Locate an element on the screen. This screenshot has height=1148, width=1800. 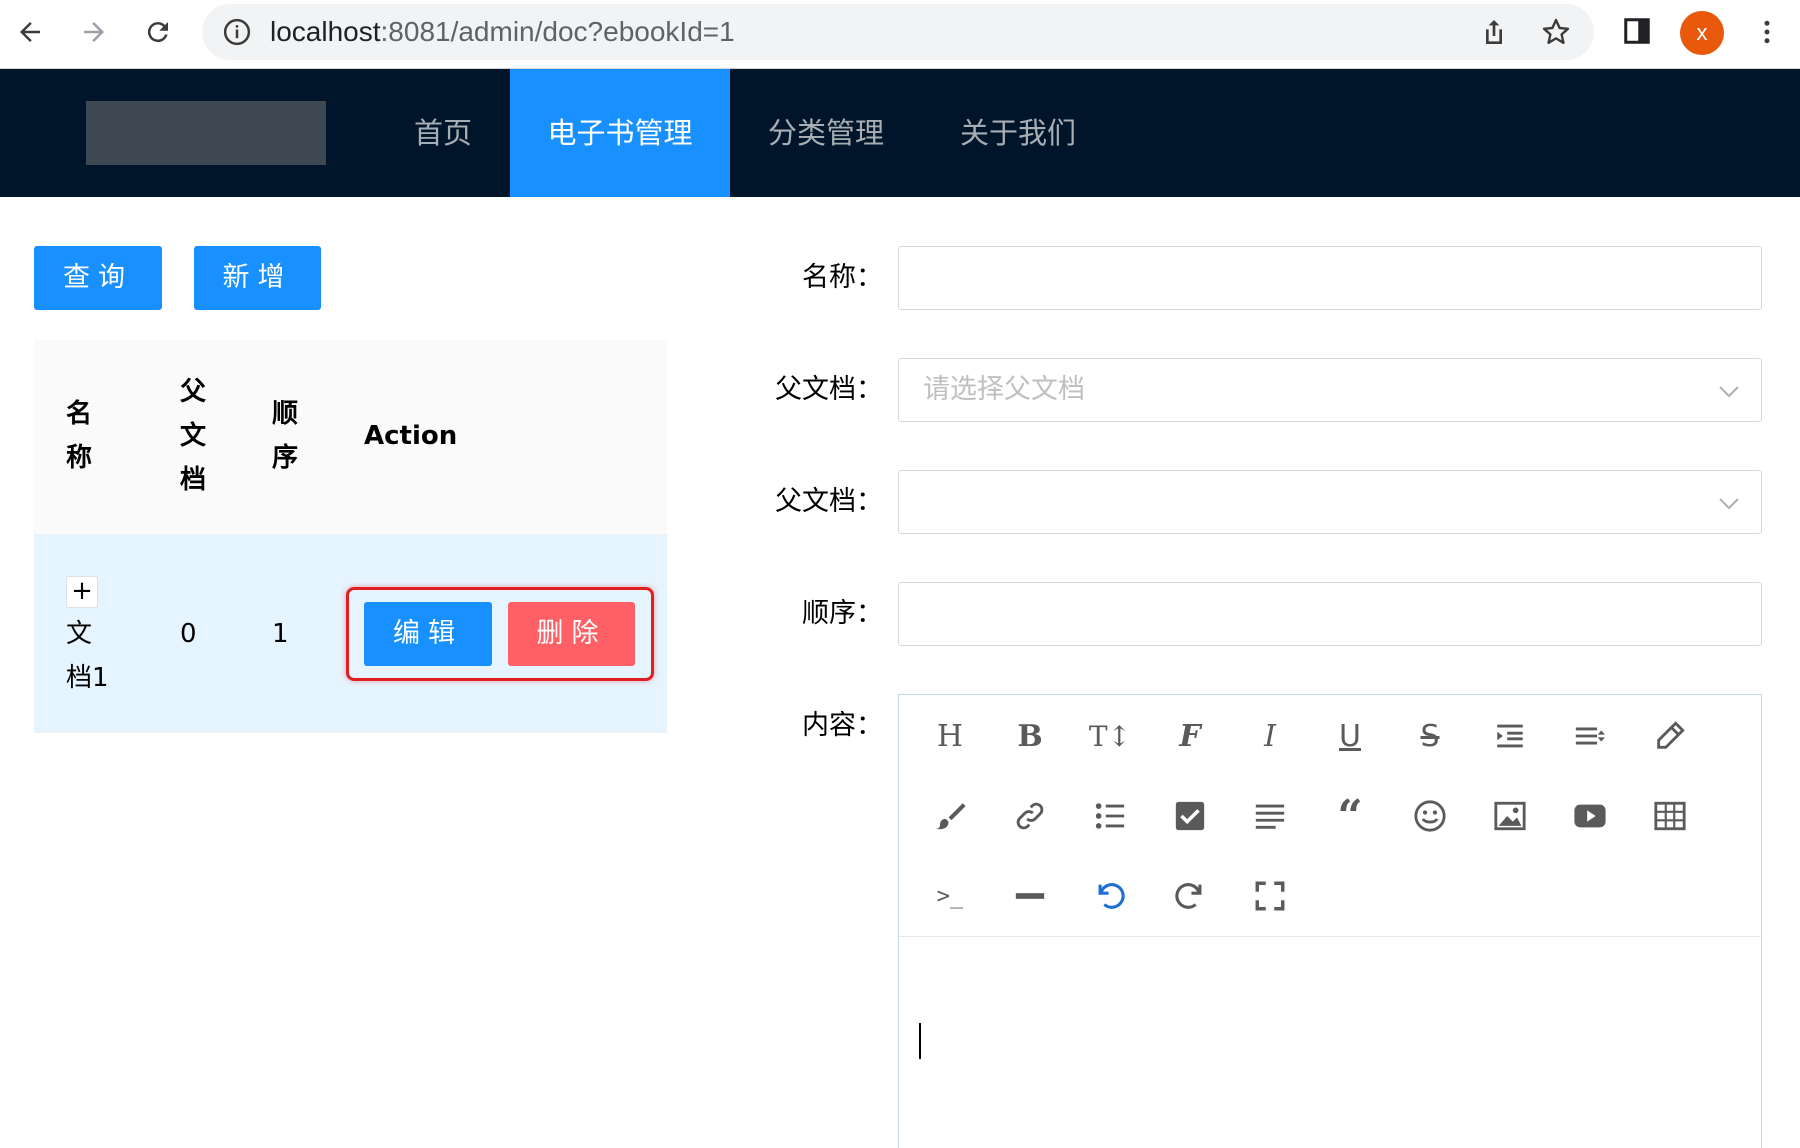
parent-doc-tree-select is located at coordinates (1330, 502).